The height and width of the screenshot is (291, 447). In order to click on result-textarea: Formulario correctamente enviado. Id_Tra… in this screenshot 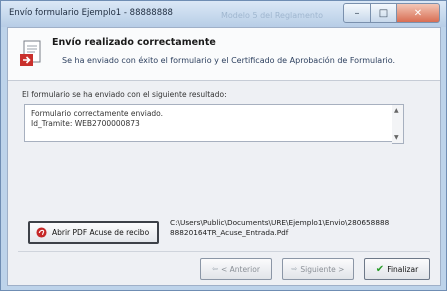, I will do `click(209, 123)`.